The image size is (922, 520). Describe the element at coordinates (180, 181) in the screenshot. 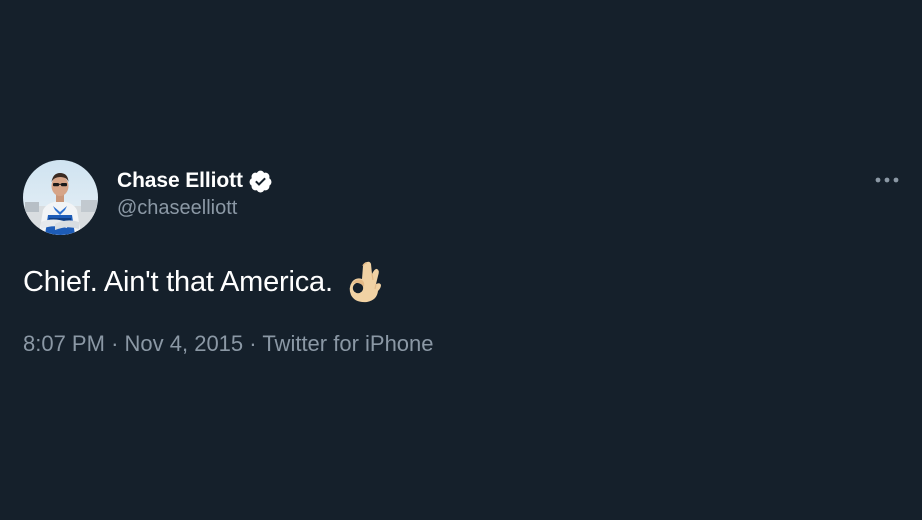

I see `author-display-name: Chase Elliott` at that location.